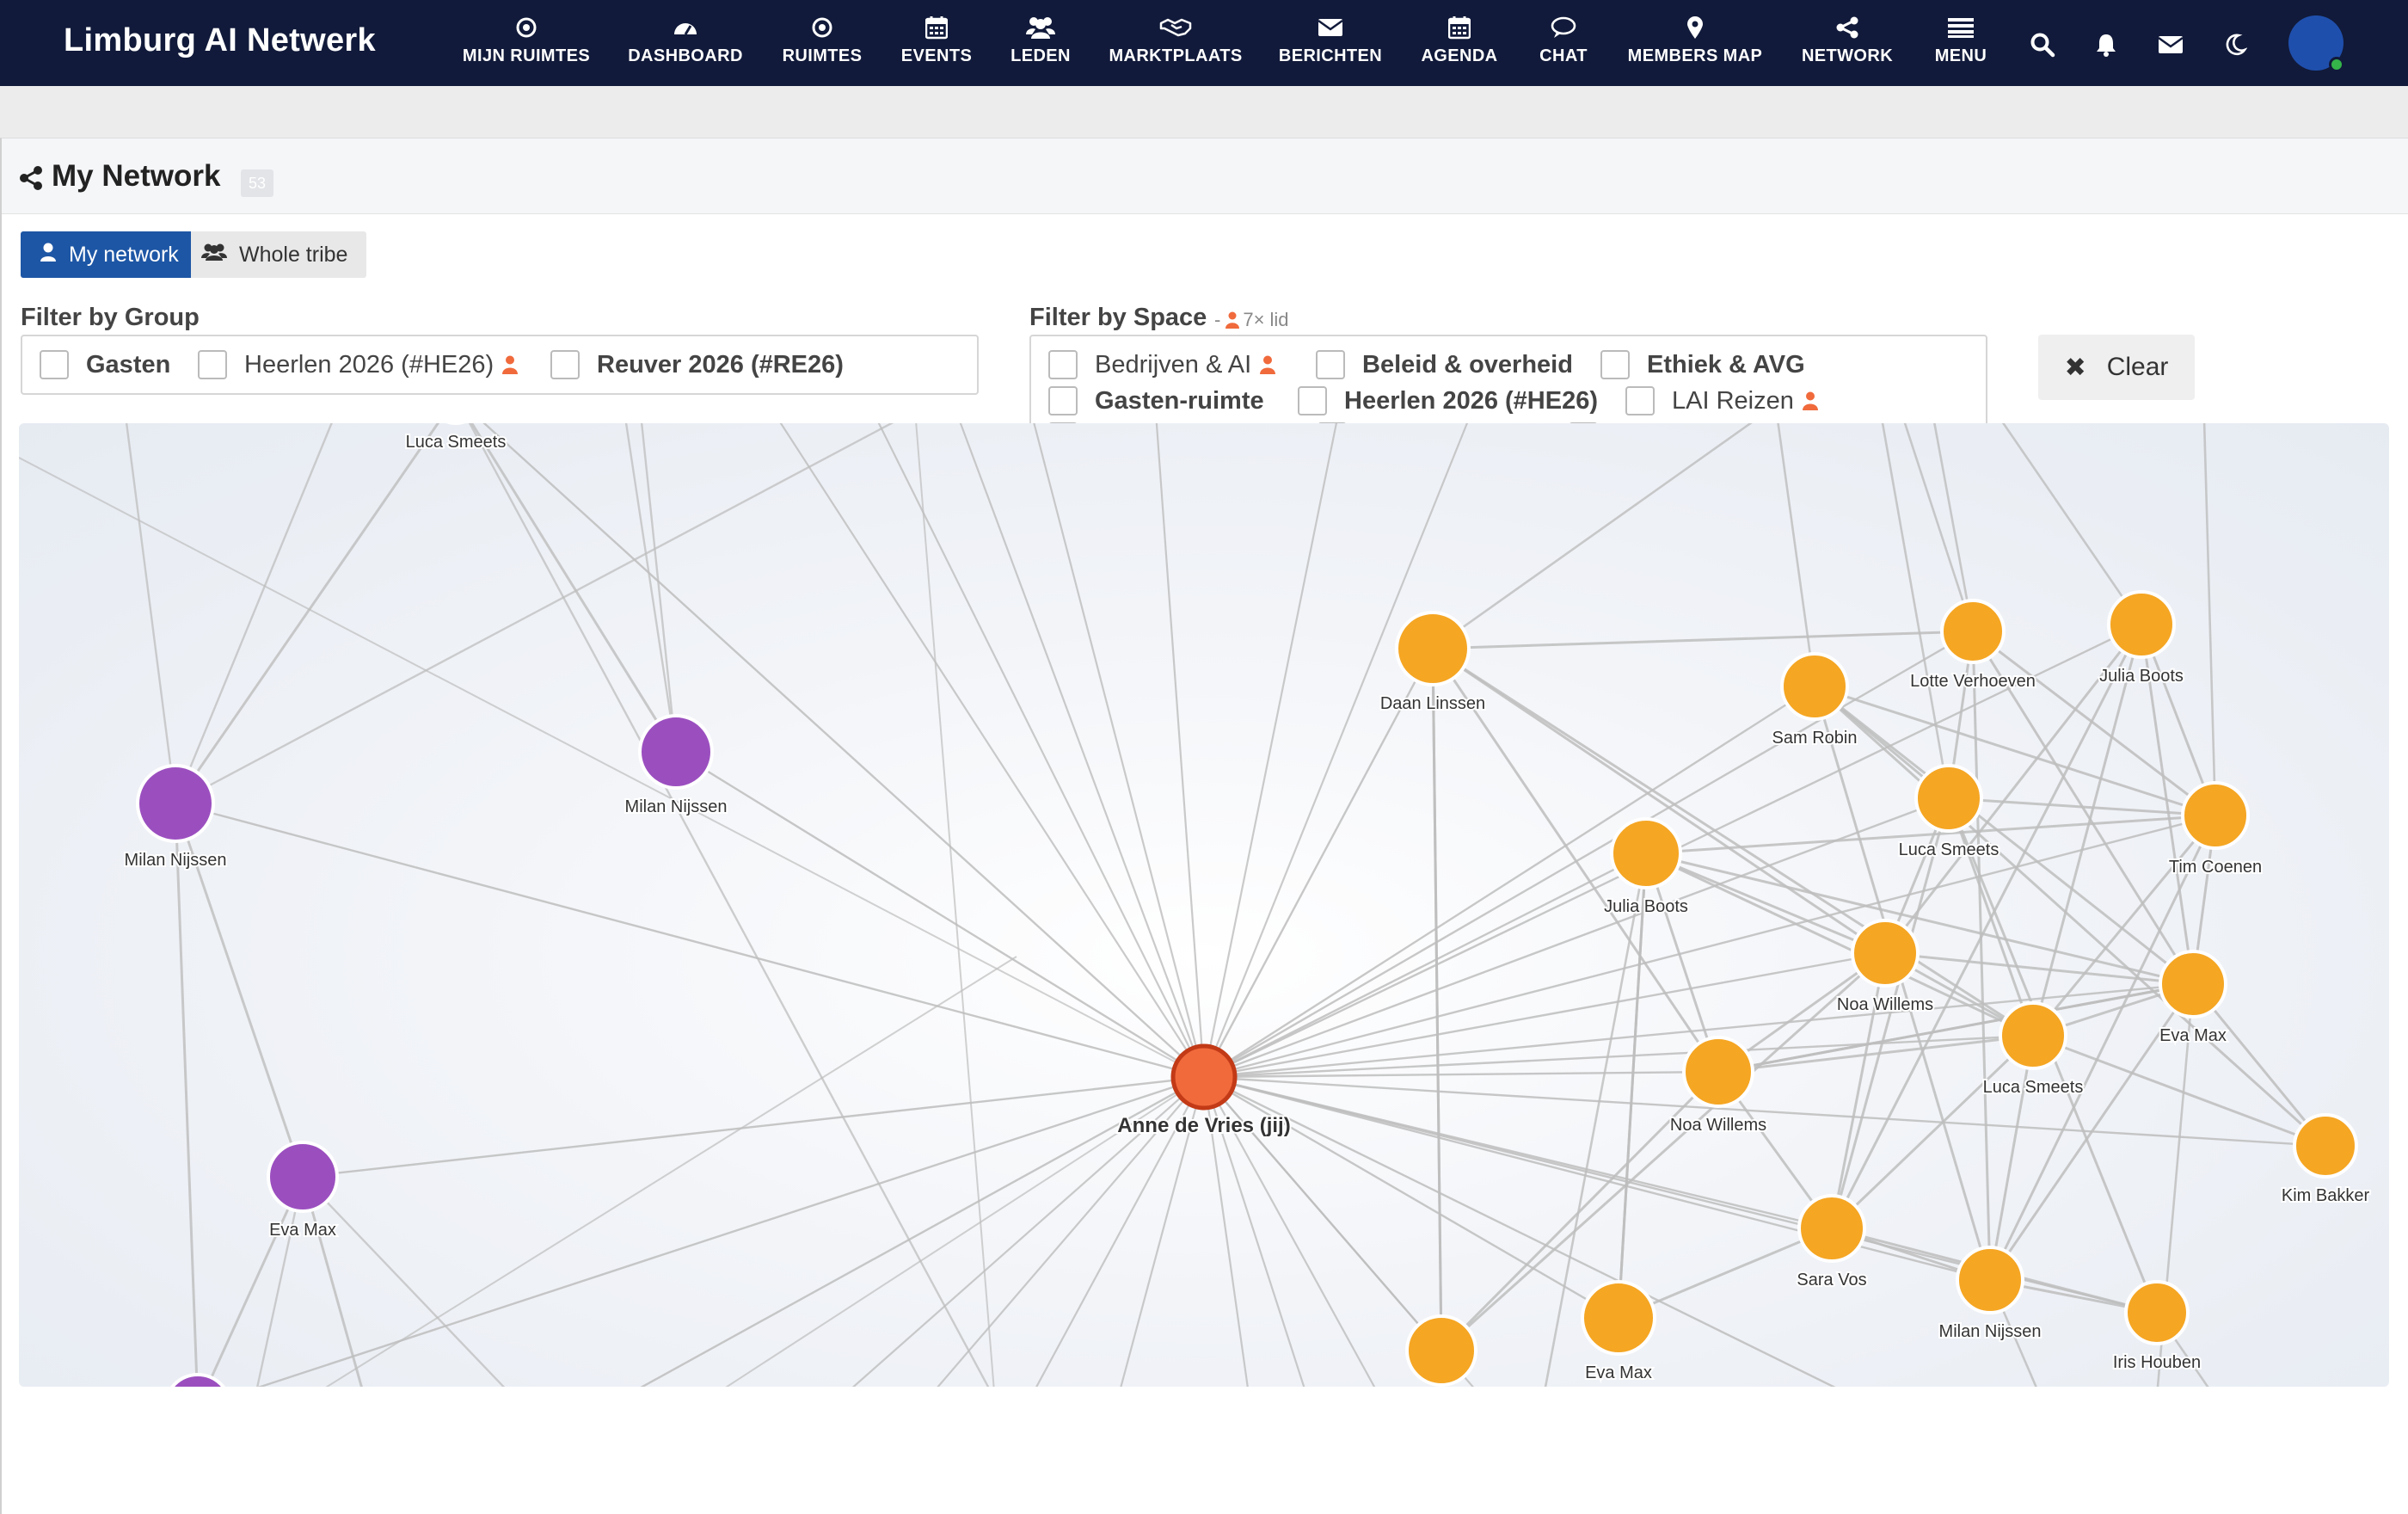 The image size is (2408, 1514). I want to click on filter-checkbox-ethiek-avg: Ethiek & AVG, so click(1702, 364).